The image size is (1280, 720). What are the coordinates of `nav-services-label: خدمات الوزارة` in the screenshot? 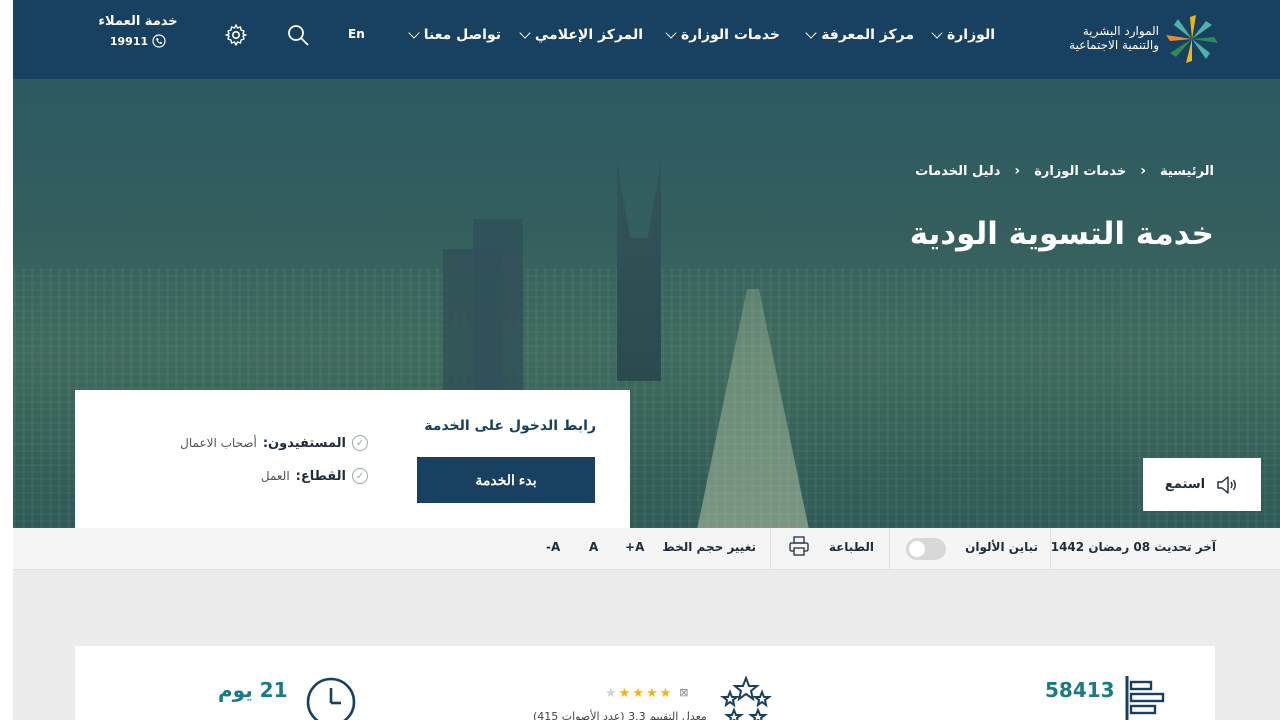 It's located at (730, 35).